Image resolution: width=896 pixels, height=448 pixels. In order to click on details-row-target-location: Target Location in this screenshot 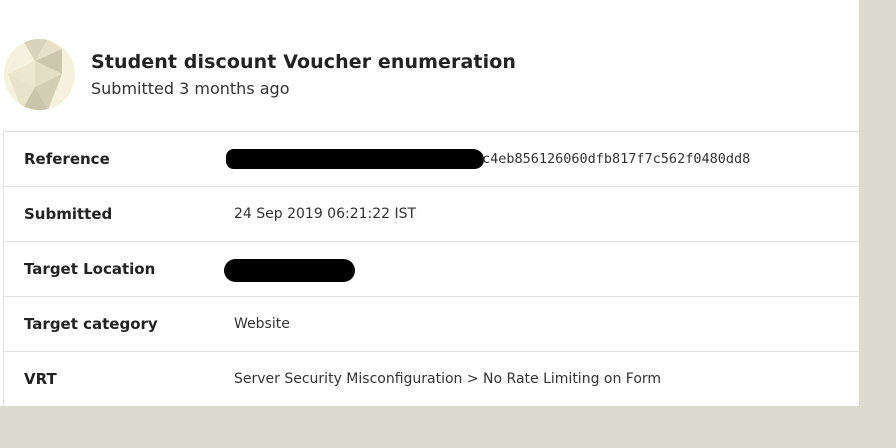, I will do `click(431, 269)`.